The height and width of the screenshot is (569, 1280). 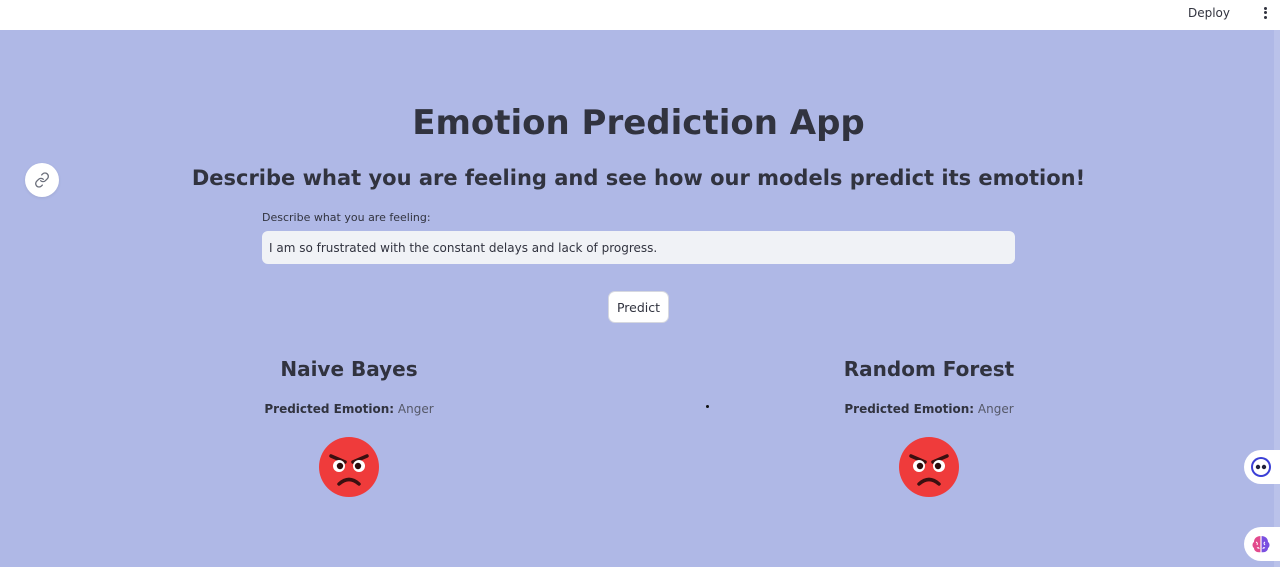 I want to click on naive-bayes-prediction: Predicted Emotion: Anger, so click(x=349, y=409).